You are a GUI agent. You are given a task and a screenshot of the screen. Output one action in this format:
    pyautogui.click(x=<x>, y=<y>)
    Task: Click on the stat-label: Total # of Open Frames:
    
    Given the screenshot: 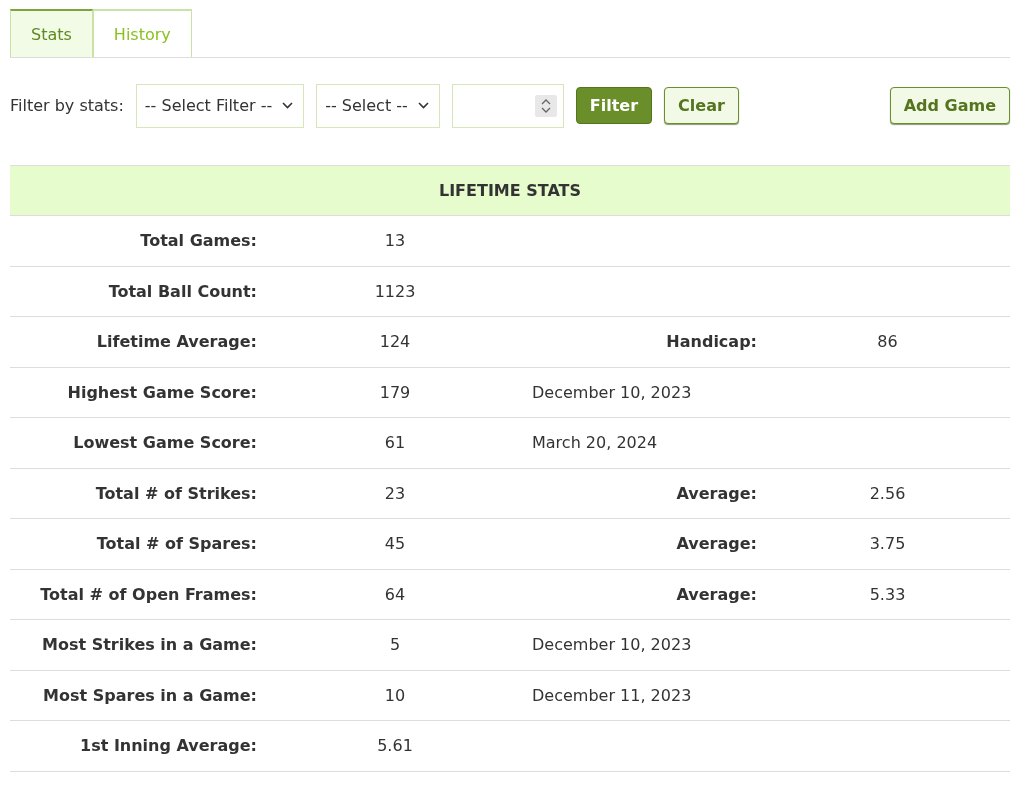 What is the action you would take?
    pyautogui.click(x=148, y=594)
    